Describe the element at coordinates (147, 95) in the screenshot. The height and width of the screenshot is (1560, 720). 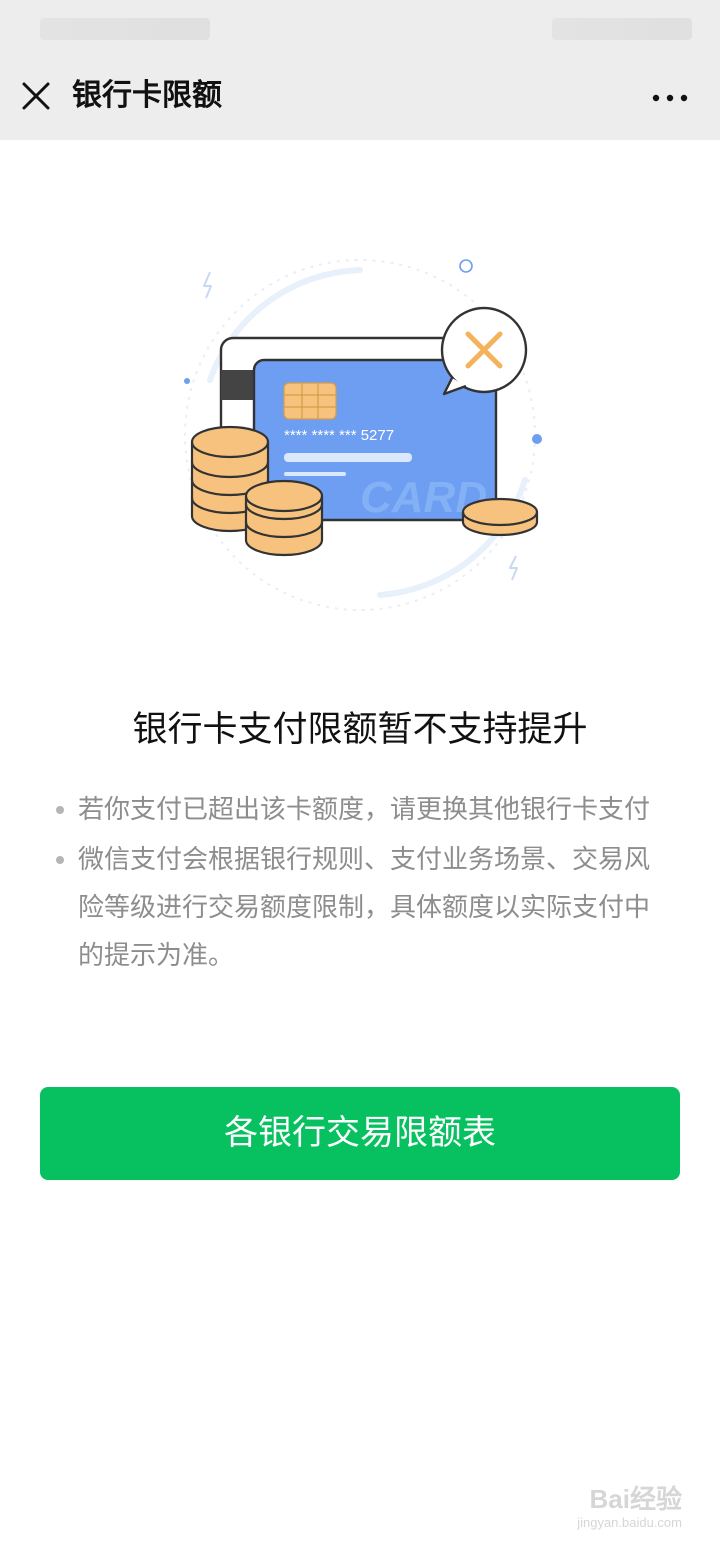
I see `page-title: 银行卡限额` at that location.